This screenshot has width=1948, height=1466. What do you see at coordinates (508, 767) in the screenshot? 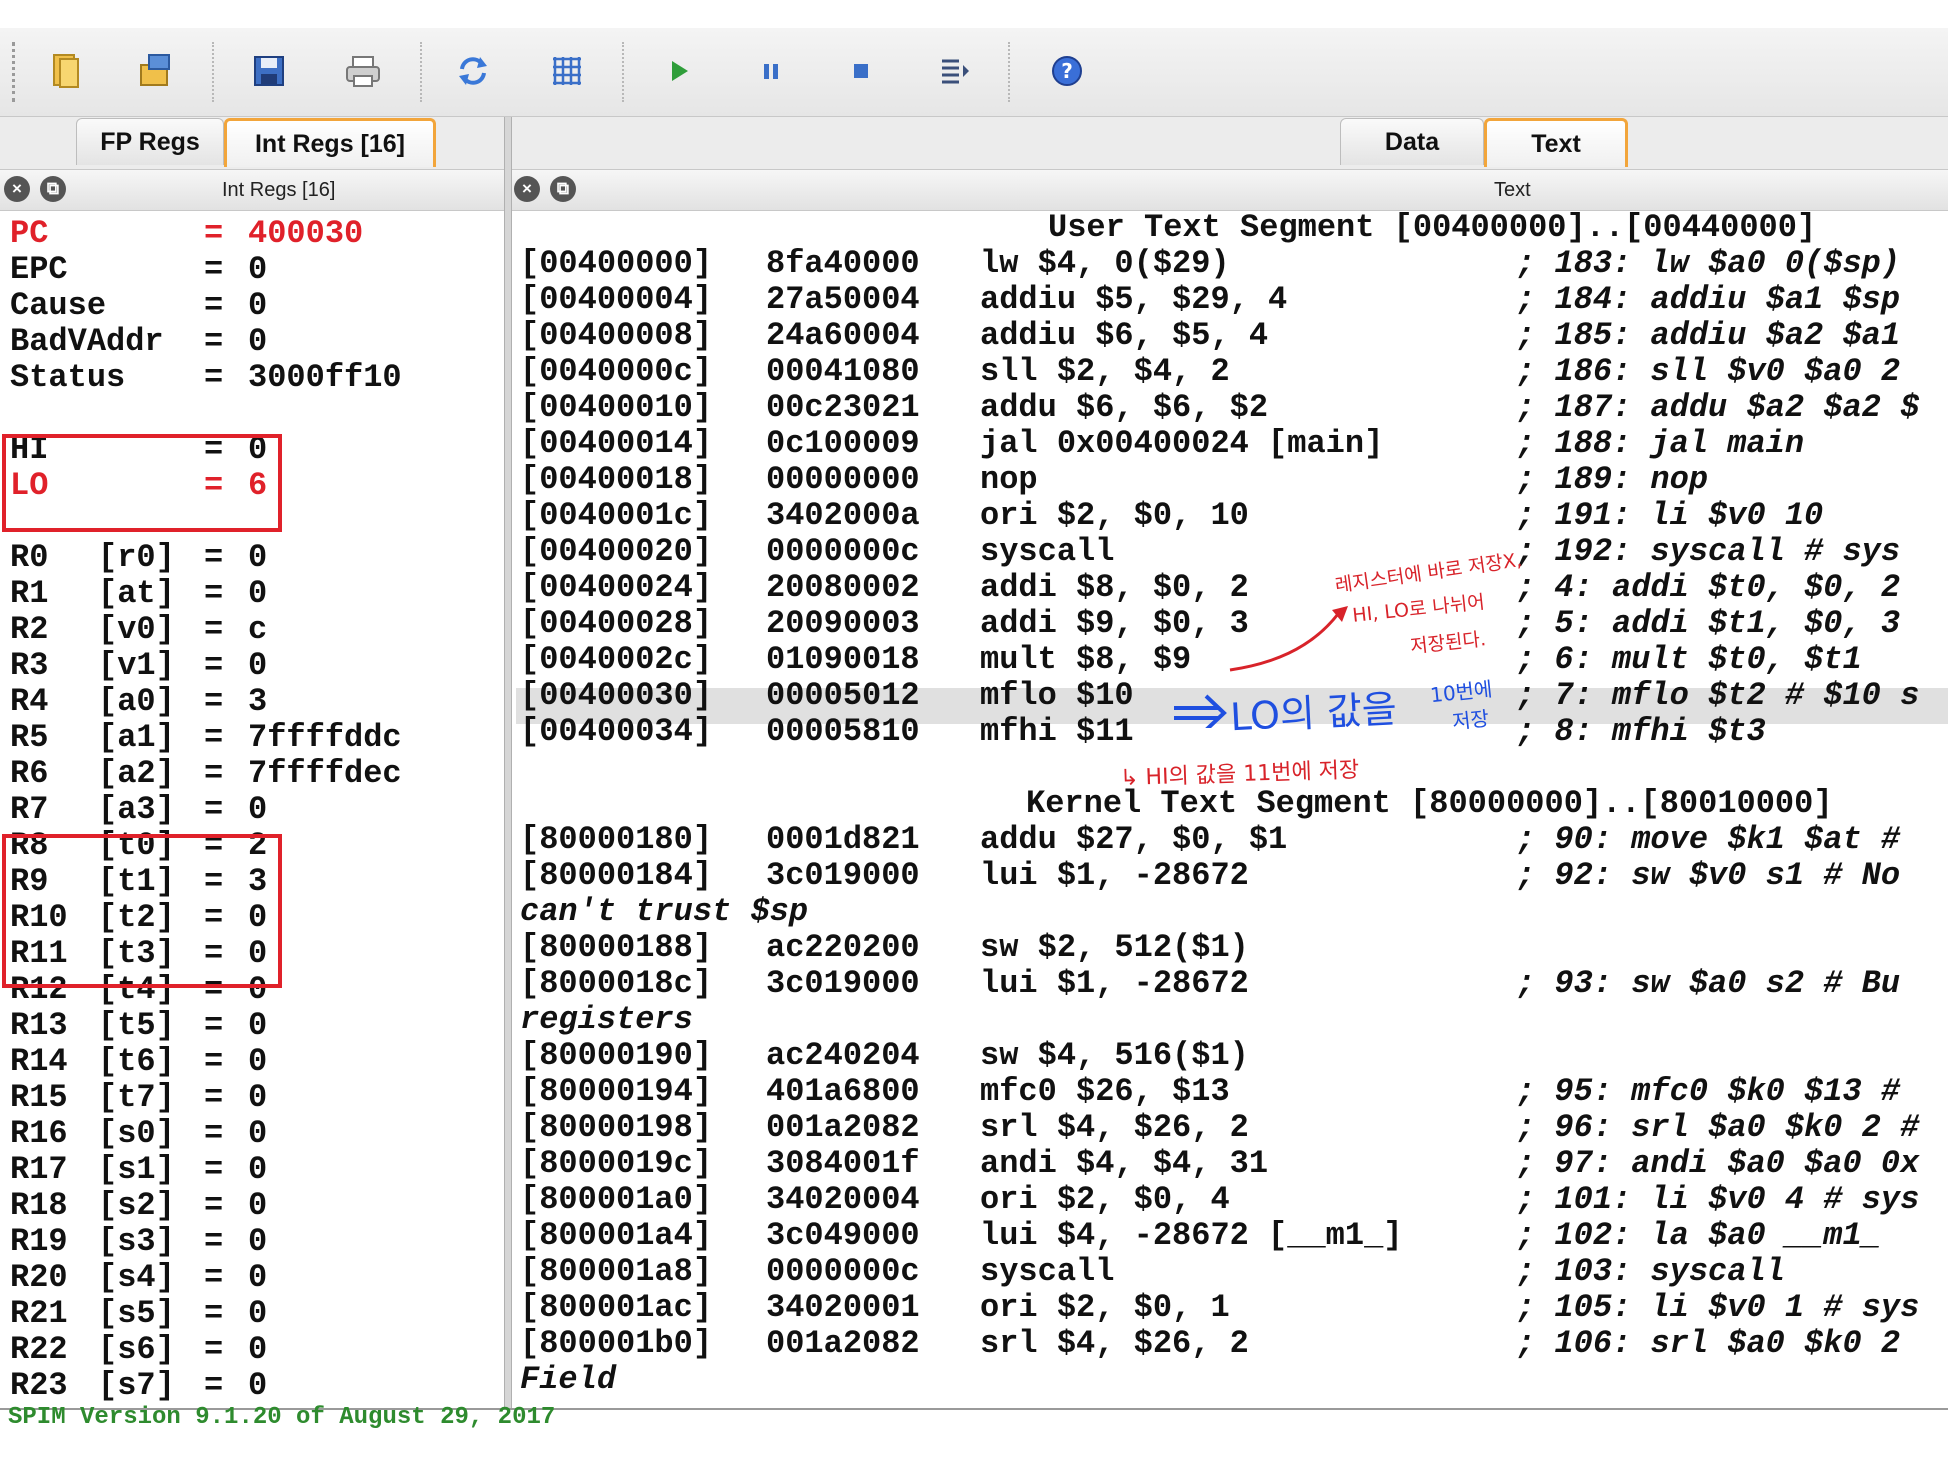
I see `pane-splitter` at bounding box center [508, 767].